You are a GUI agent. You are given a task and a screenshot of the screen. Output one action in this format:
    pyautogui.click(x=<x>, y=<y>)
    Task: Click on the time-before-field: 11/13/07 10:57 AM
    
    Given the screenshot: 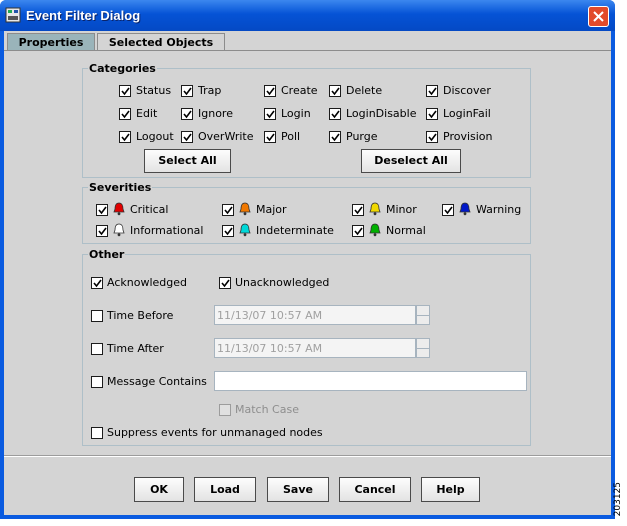 What is the action you would take?
    pyautogui.click(x=315, y=315)
    